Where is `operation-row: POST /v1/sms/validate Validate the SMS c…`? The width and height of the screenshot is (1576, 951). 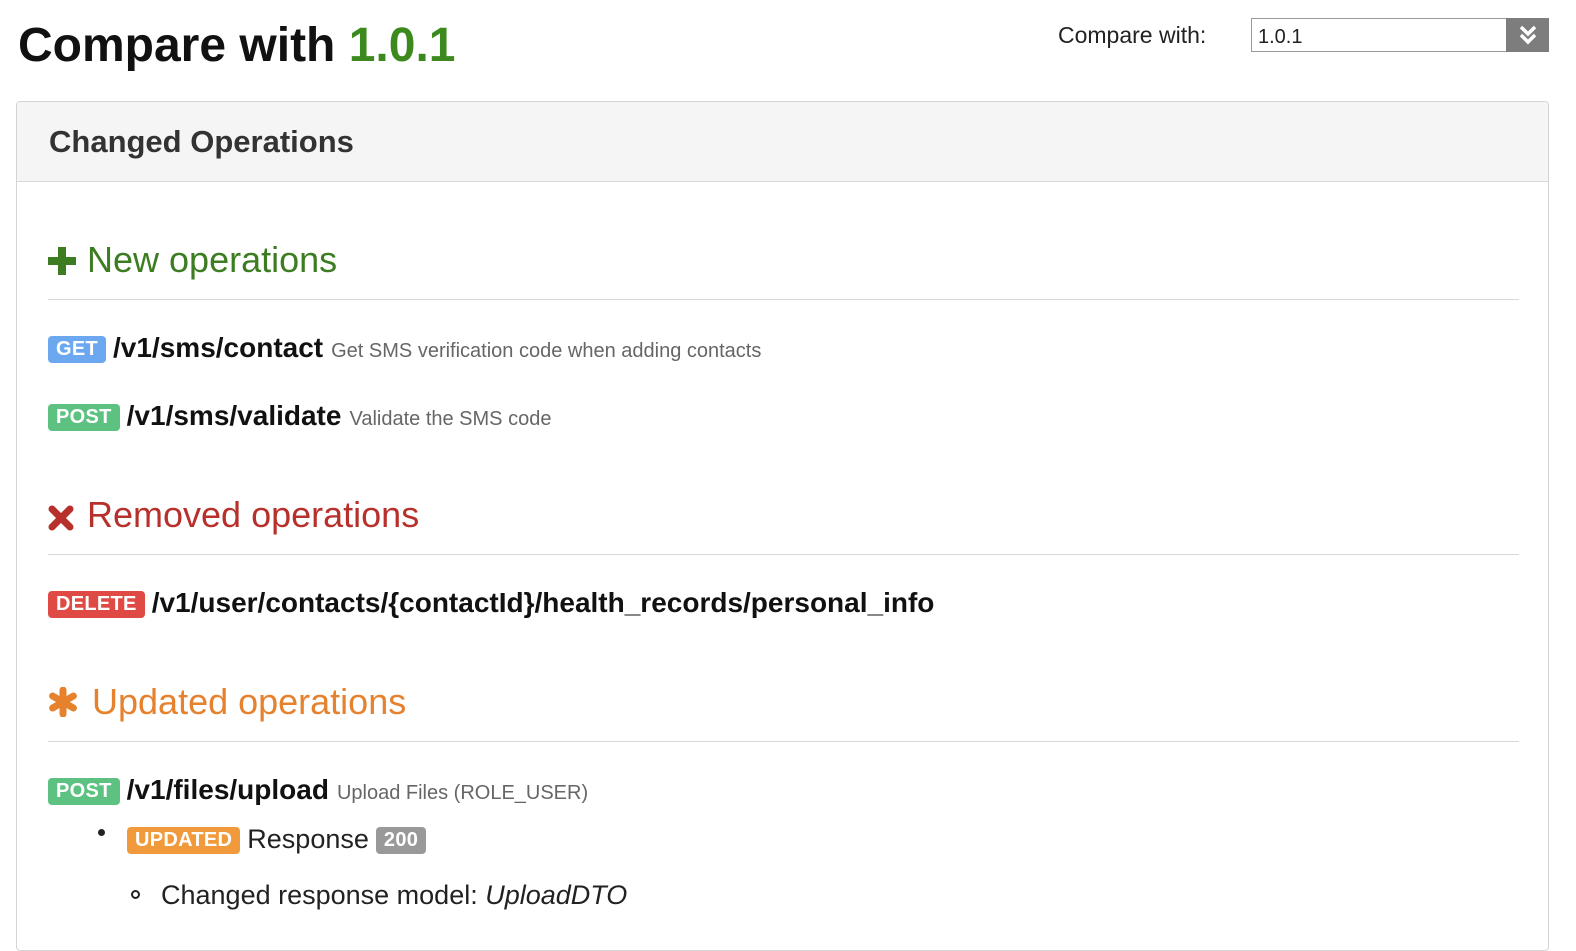
operation-row: POST /v1/sms/validate Validate the SMS c… is located at coordinates (299, 416).